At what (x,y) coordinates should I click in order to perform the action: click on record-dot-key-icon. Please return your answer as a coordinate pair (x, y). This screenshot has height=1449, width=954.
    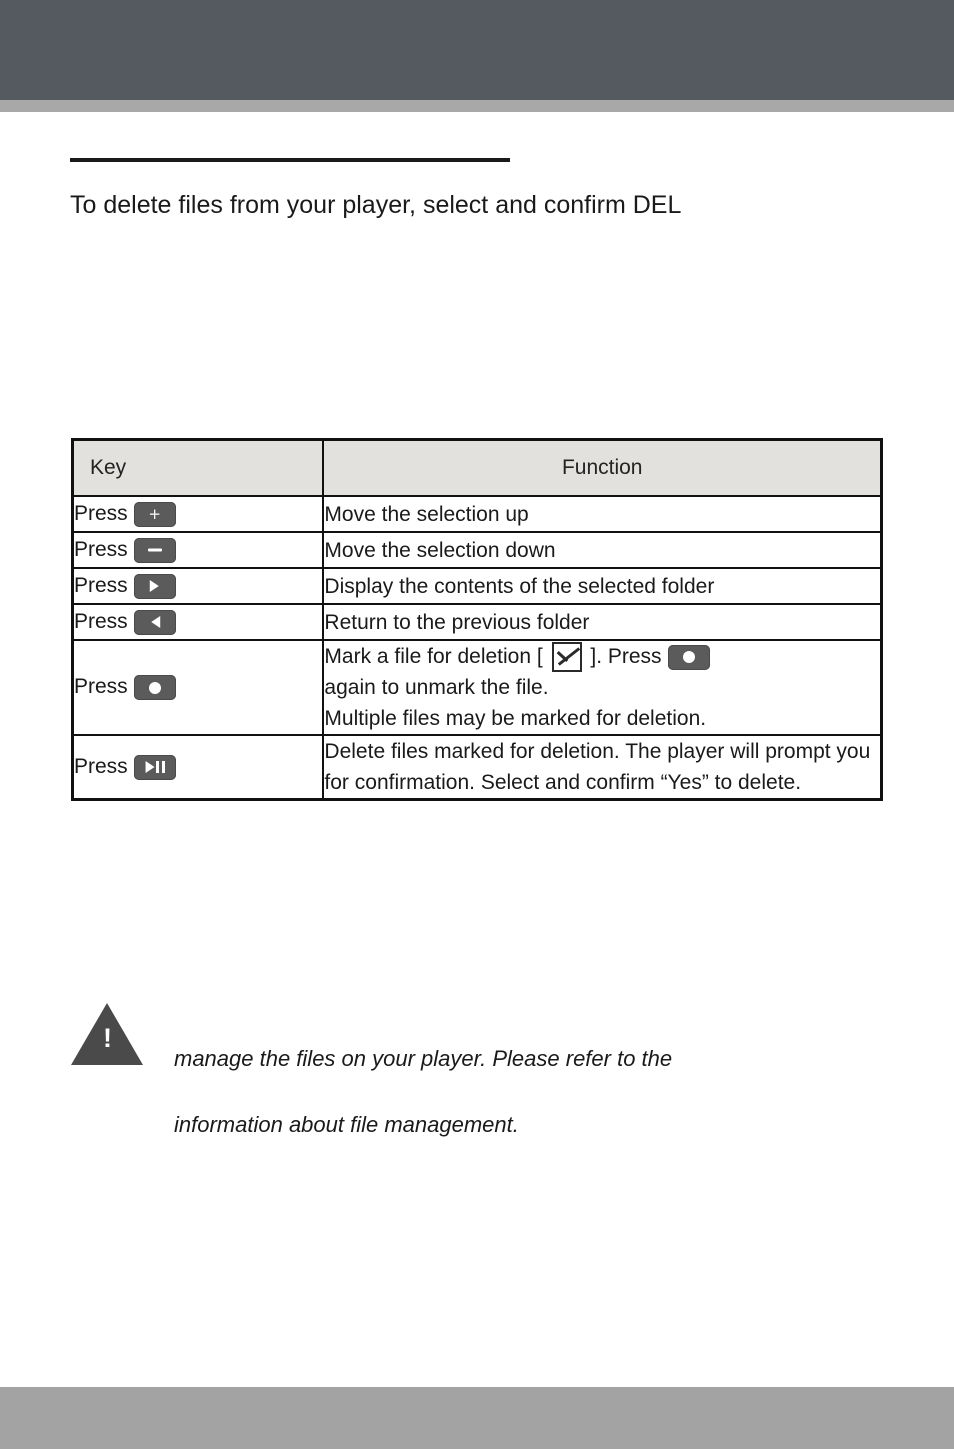
    Looking at the image, I should click on (154, 688).